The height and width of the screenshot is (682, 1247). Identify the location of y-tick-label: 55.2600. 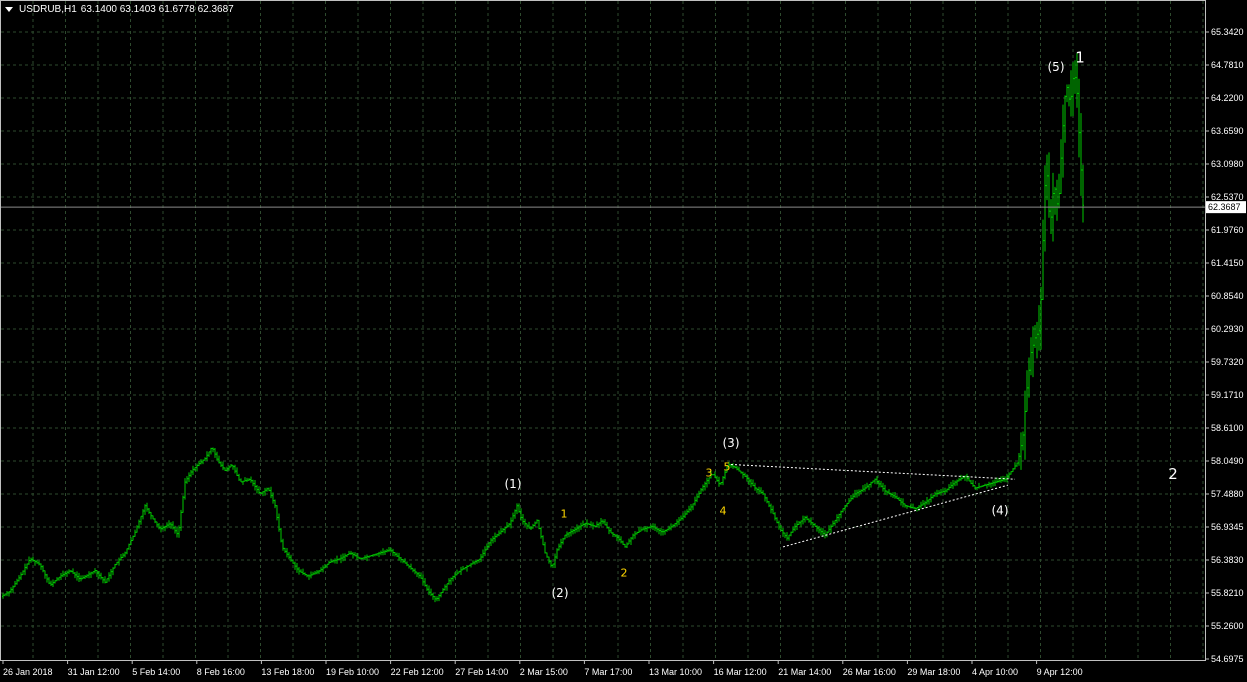
(1227, 626).